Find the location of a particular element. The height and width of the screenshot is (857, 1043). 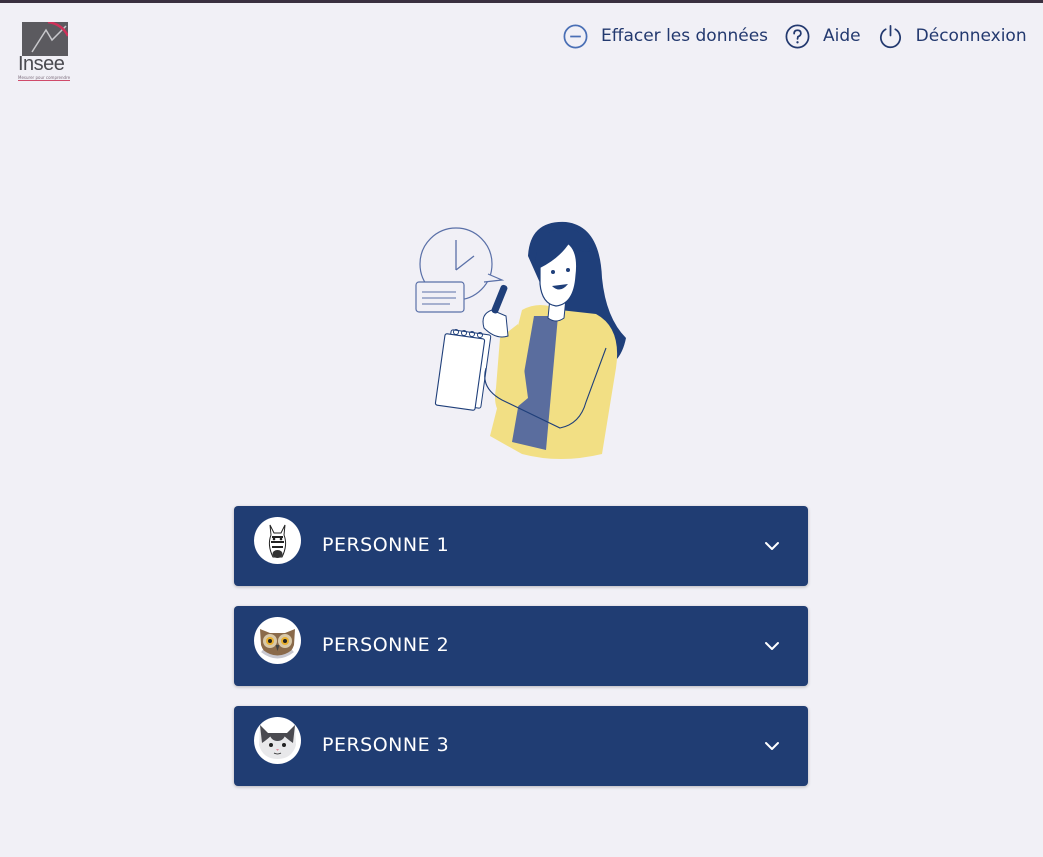

person-3-accordion: PERSONNE 3 is located at coordinates (521, 746).